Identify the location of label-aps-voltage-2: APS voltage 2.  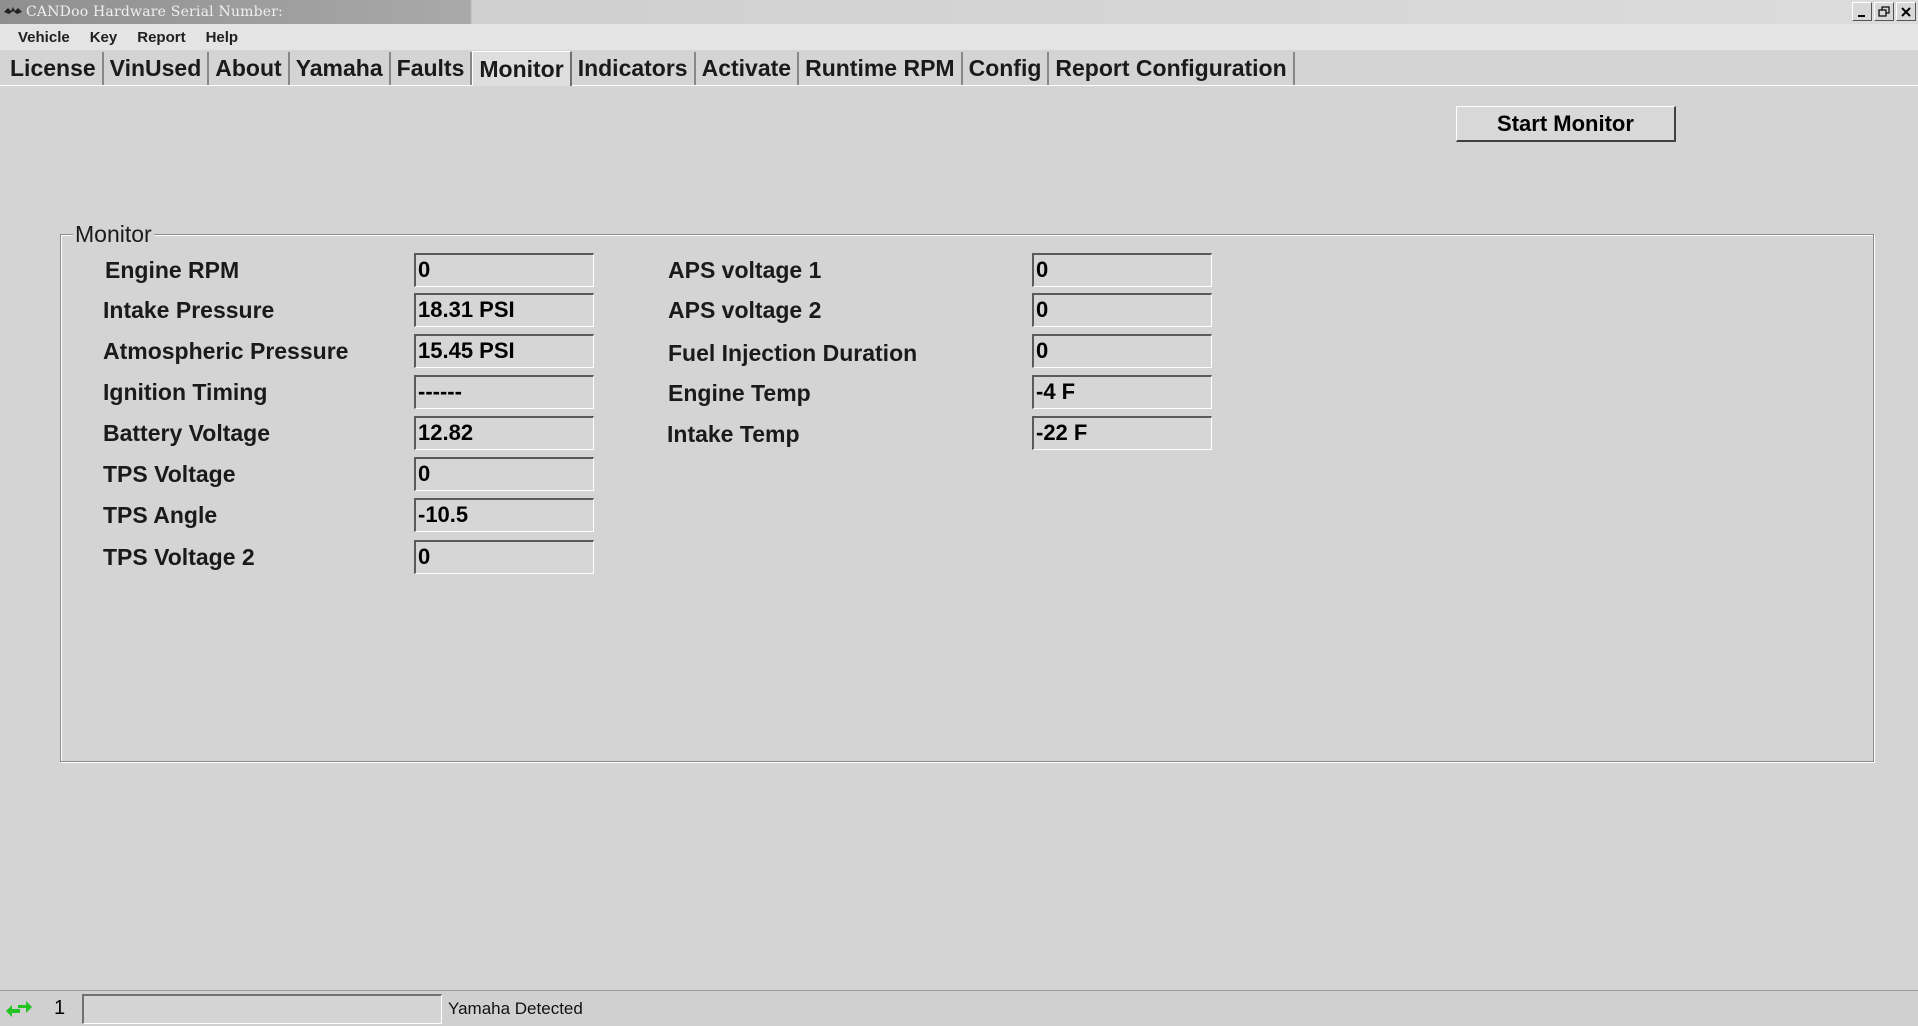
(745, 310).